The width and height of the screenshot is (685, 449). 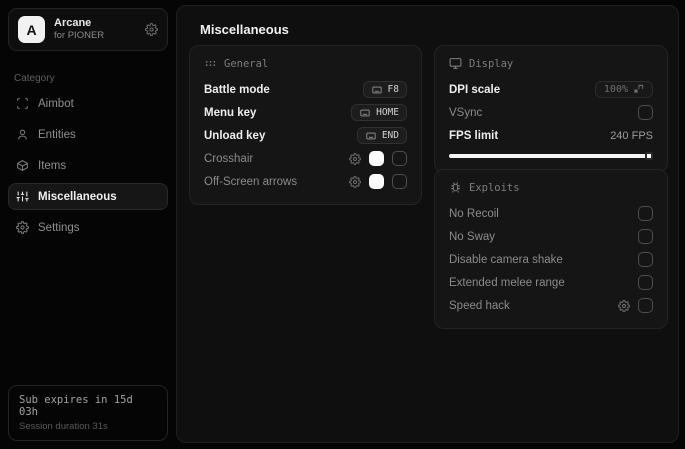 I want to click on dpi-scale-select: 100%, so click(x=623, y=89).